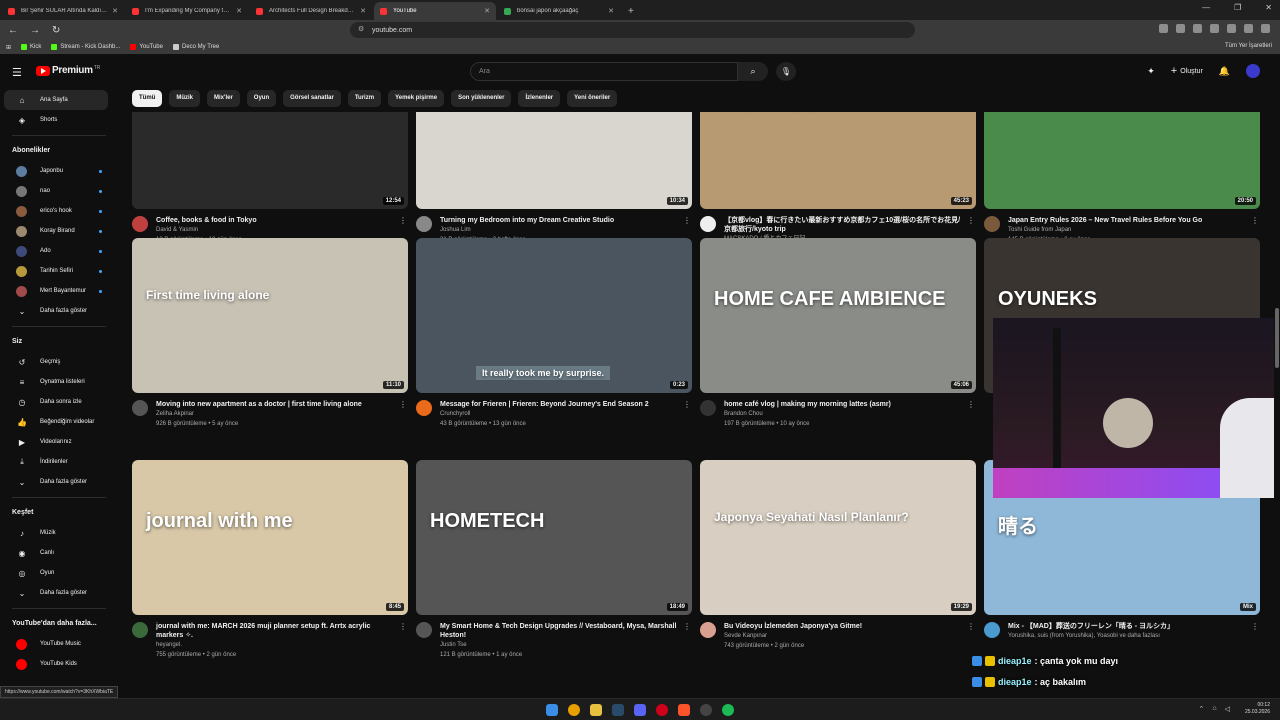 The width and height of the screenshot is (1280, 720). I want to click on subscription-item: Tarihin Sefiri, so click(57, 271).